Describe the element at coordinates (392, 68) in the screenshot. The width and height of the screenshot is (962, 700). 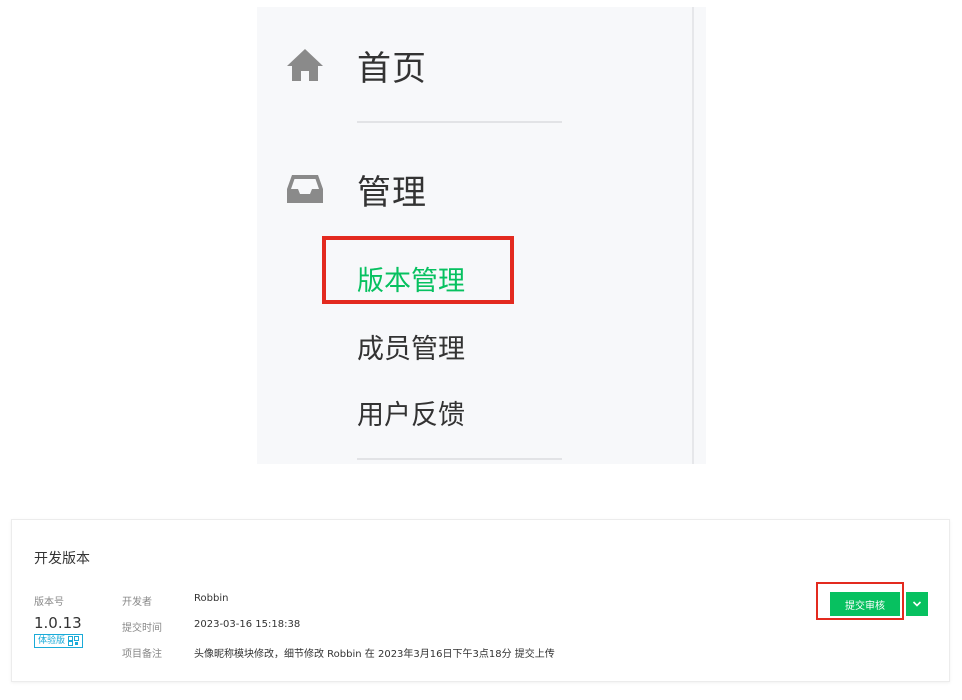
I see `nav-item-home-label: 首页` at that location.